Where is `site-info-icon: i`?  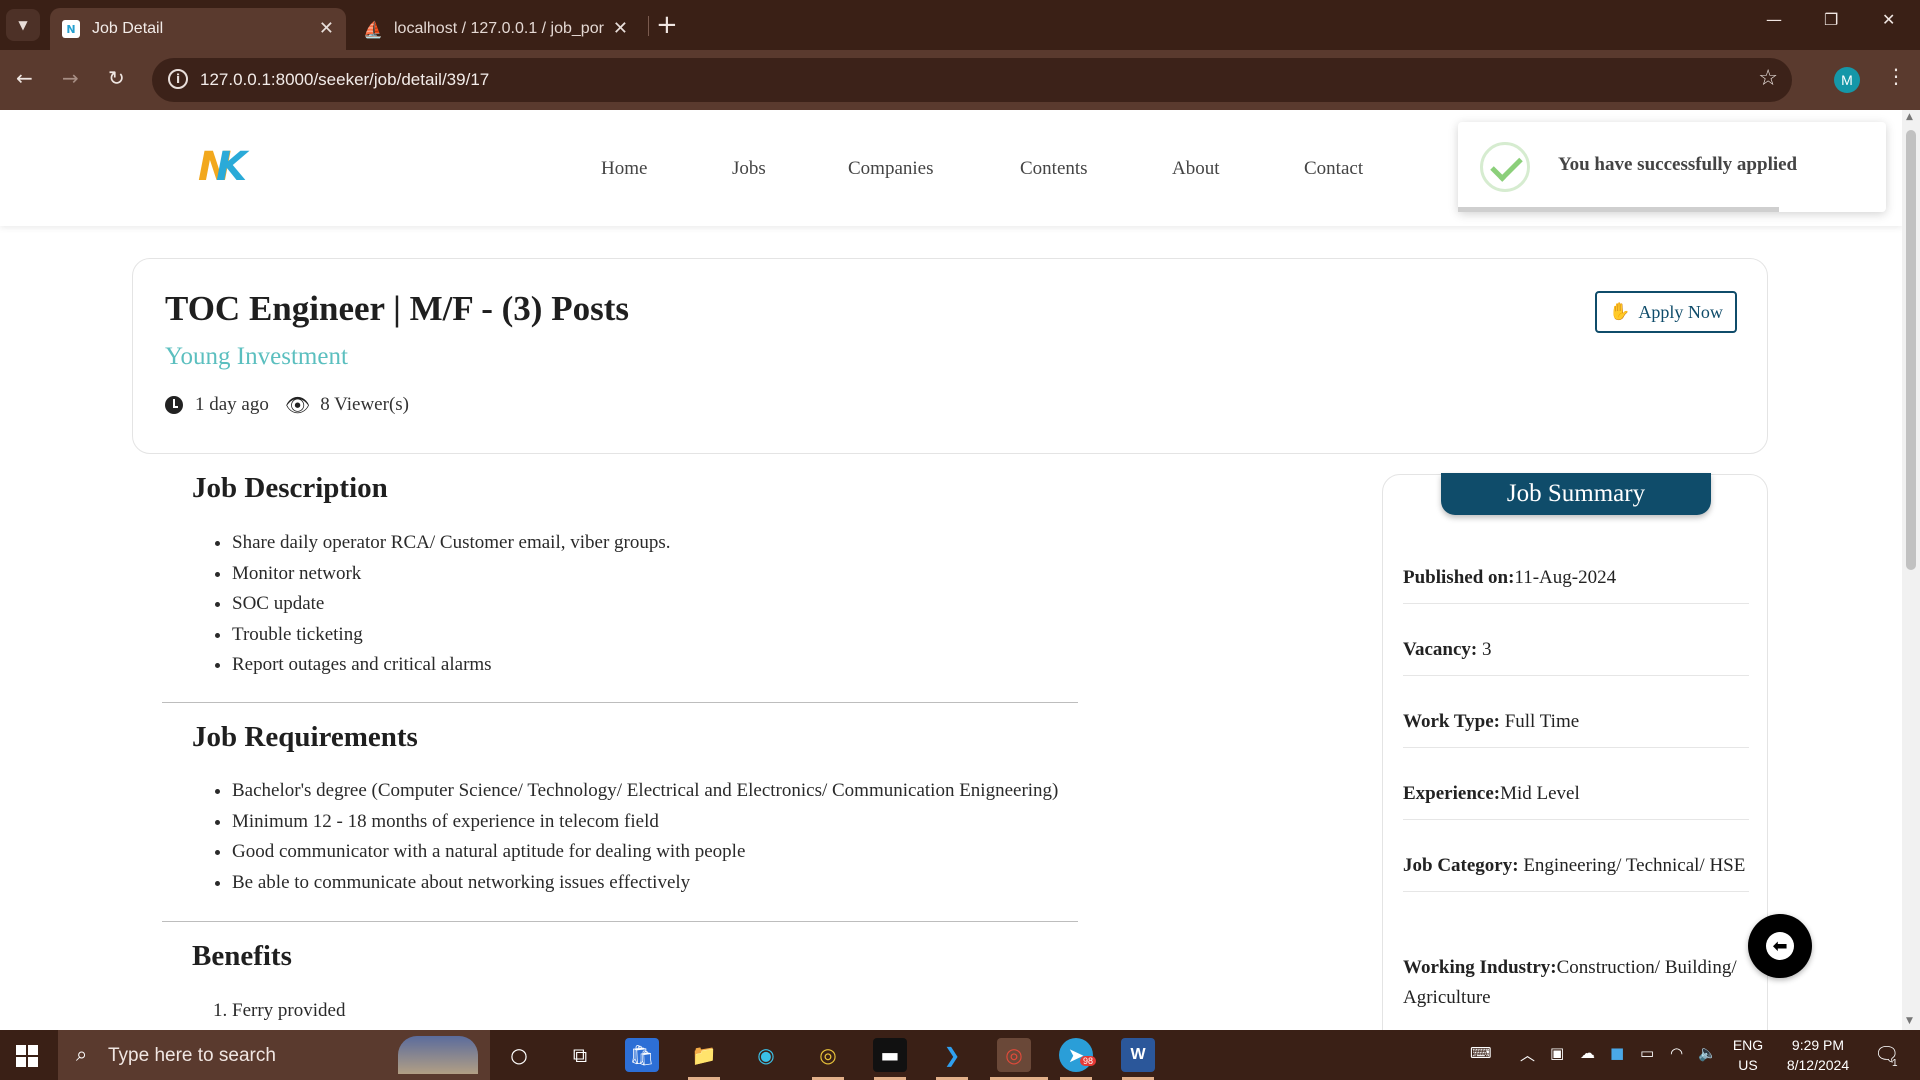
site-info-icon: i is located at coordinates (178, 79).